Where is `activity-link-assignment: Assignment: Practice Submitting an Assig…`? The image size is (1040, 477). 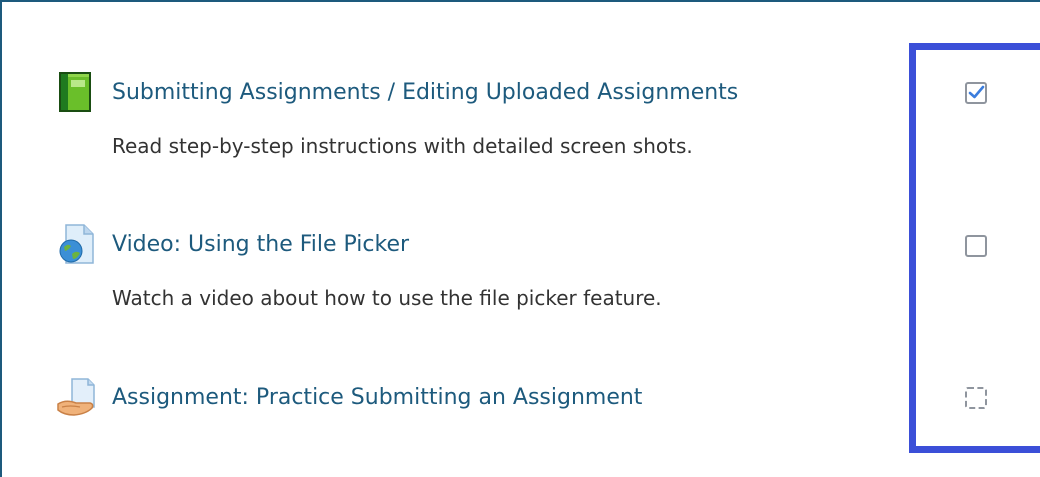 activity-link-assignment: Assignment: Practice Submitting an Assig… is located at coordinates (377, 397).